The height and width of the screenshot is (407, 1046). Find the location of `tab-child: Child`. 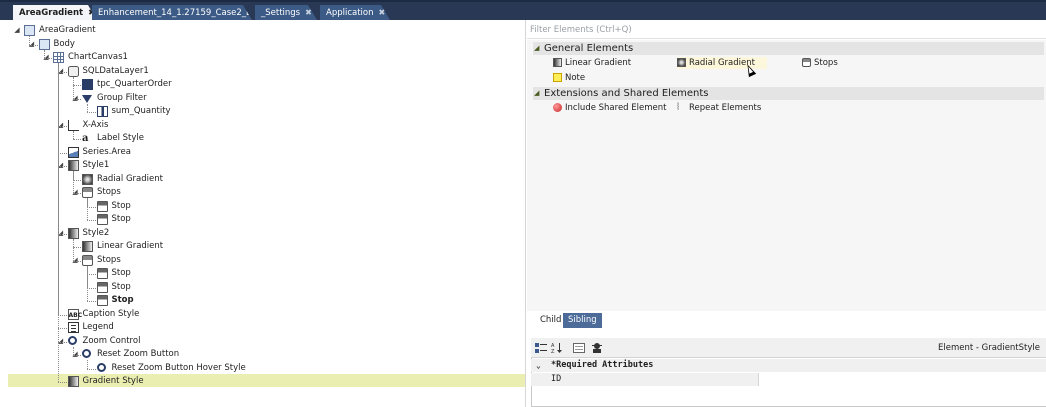

tab-child: Child is located at coordinates (551, 320).